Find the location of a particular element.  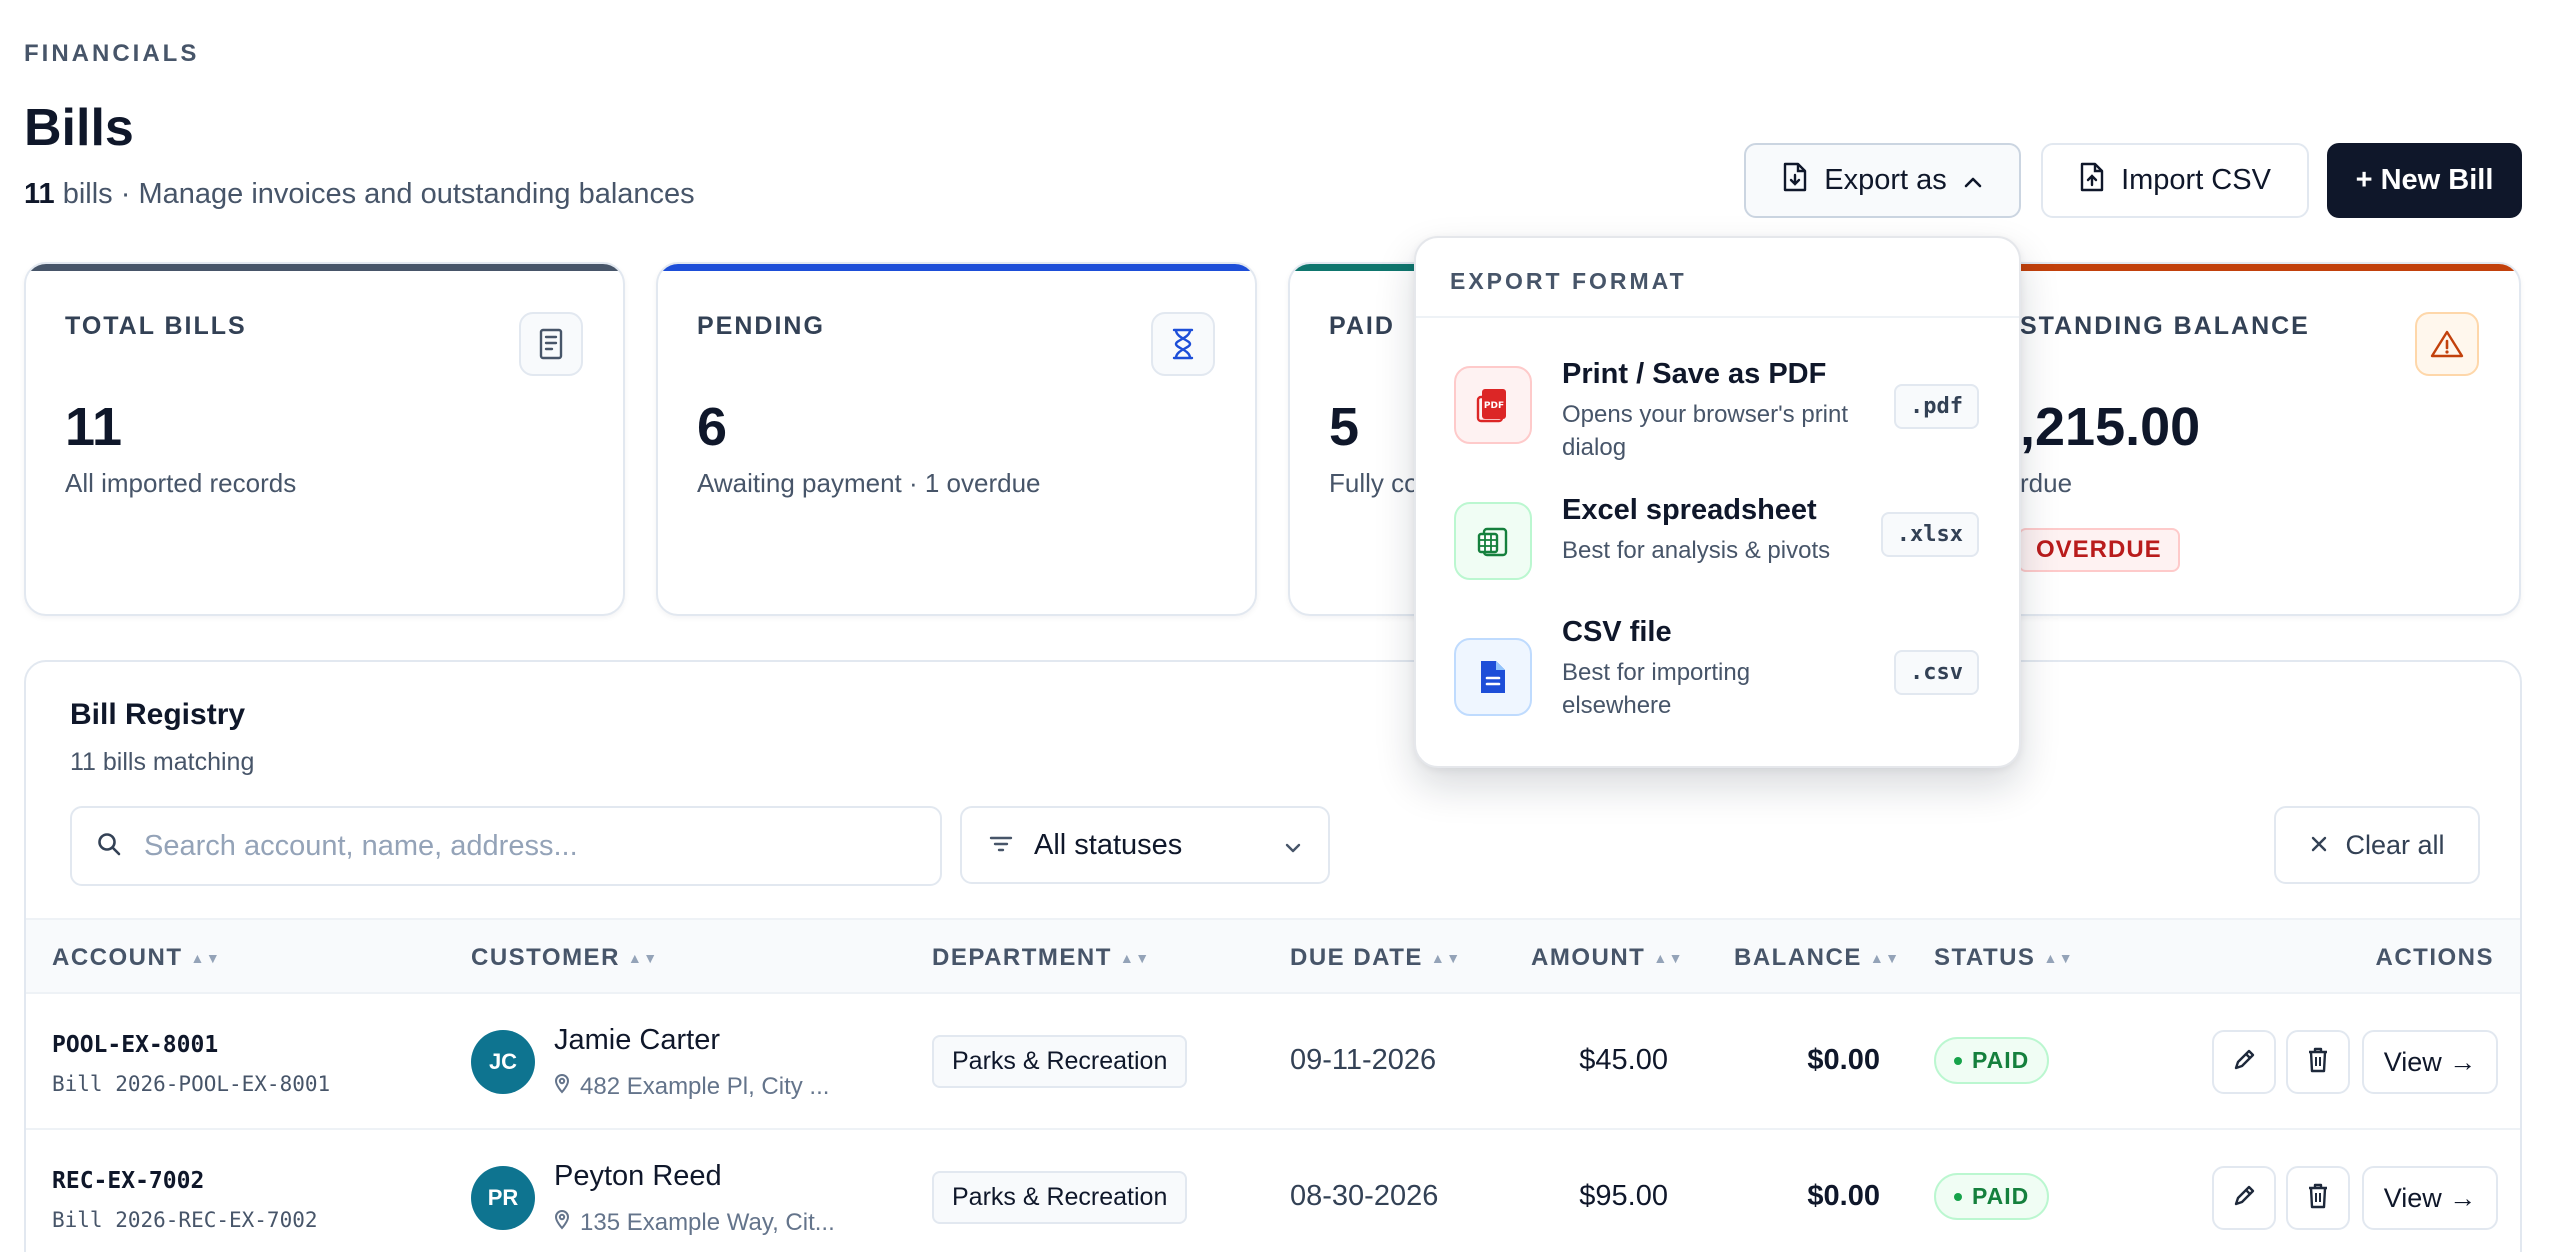

status-filter-select: All statuses is located at coordinates (1145, 845).